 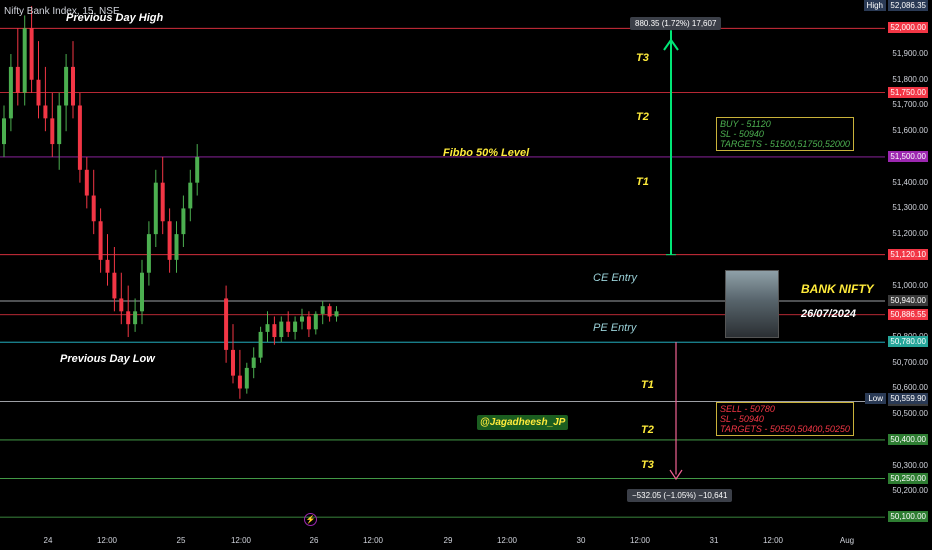 What do you see at coordinates (523, 422) in the screenshot?
I see `author-handle: @Jagadheesh_JP` at bounding box center [523, 422].